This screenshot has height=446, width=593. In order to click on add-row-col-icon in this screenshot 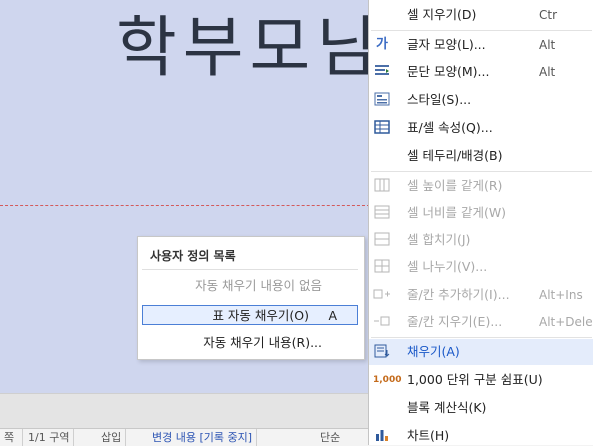, I will do `click(382, 295)`.